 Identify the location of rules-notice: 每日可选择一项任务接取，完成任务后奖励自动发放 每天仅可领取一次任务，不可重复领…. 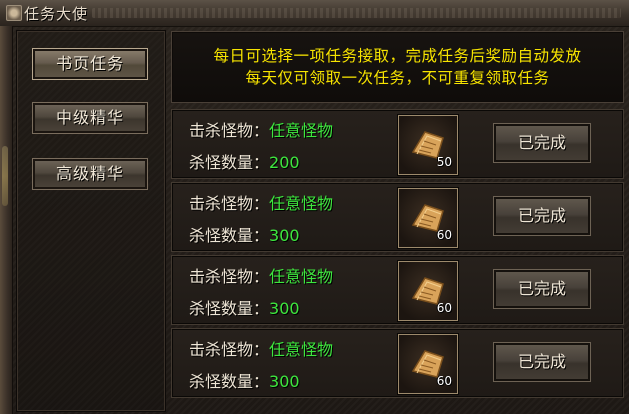
(397, 67).